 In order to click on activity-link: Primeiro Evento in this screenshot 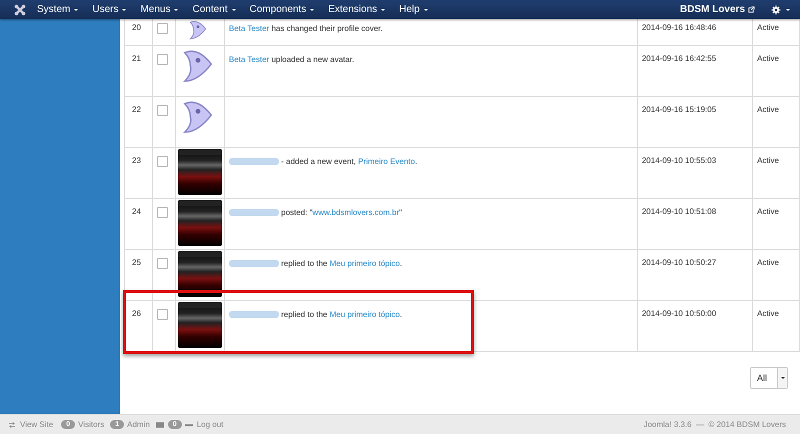, I will do `click(386, 161)`.